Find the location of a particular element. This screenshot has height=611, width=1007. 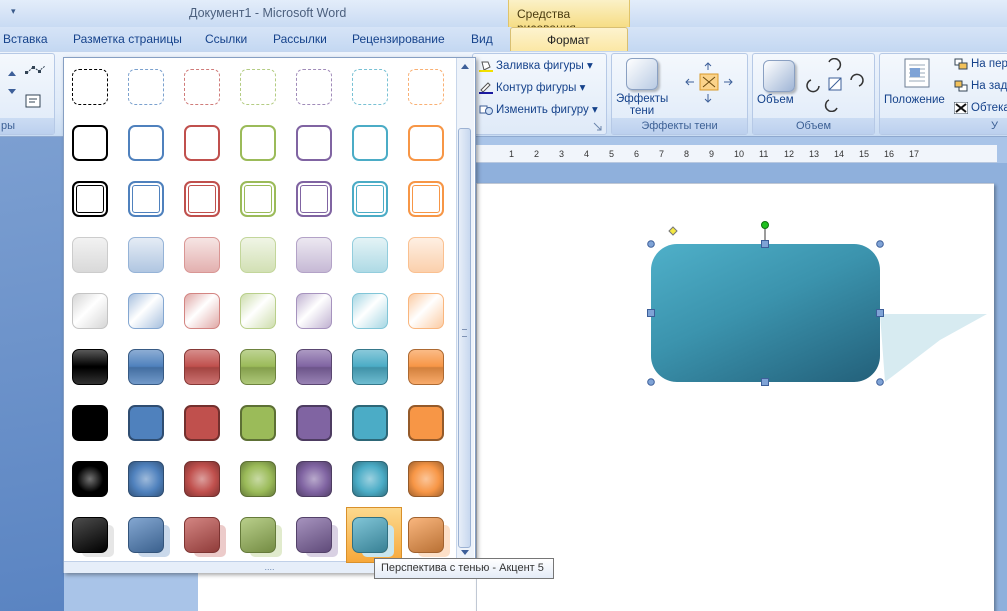

shadow-effects-icon is located at coordinates (642, 74).